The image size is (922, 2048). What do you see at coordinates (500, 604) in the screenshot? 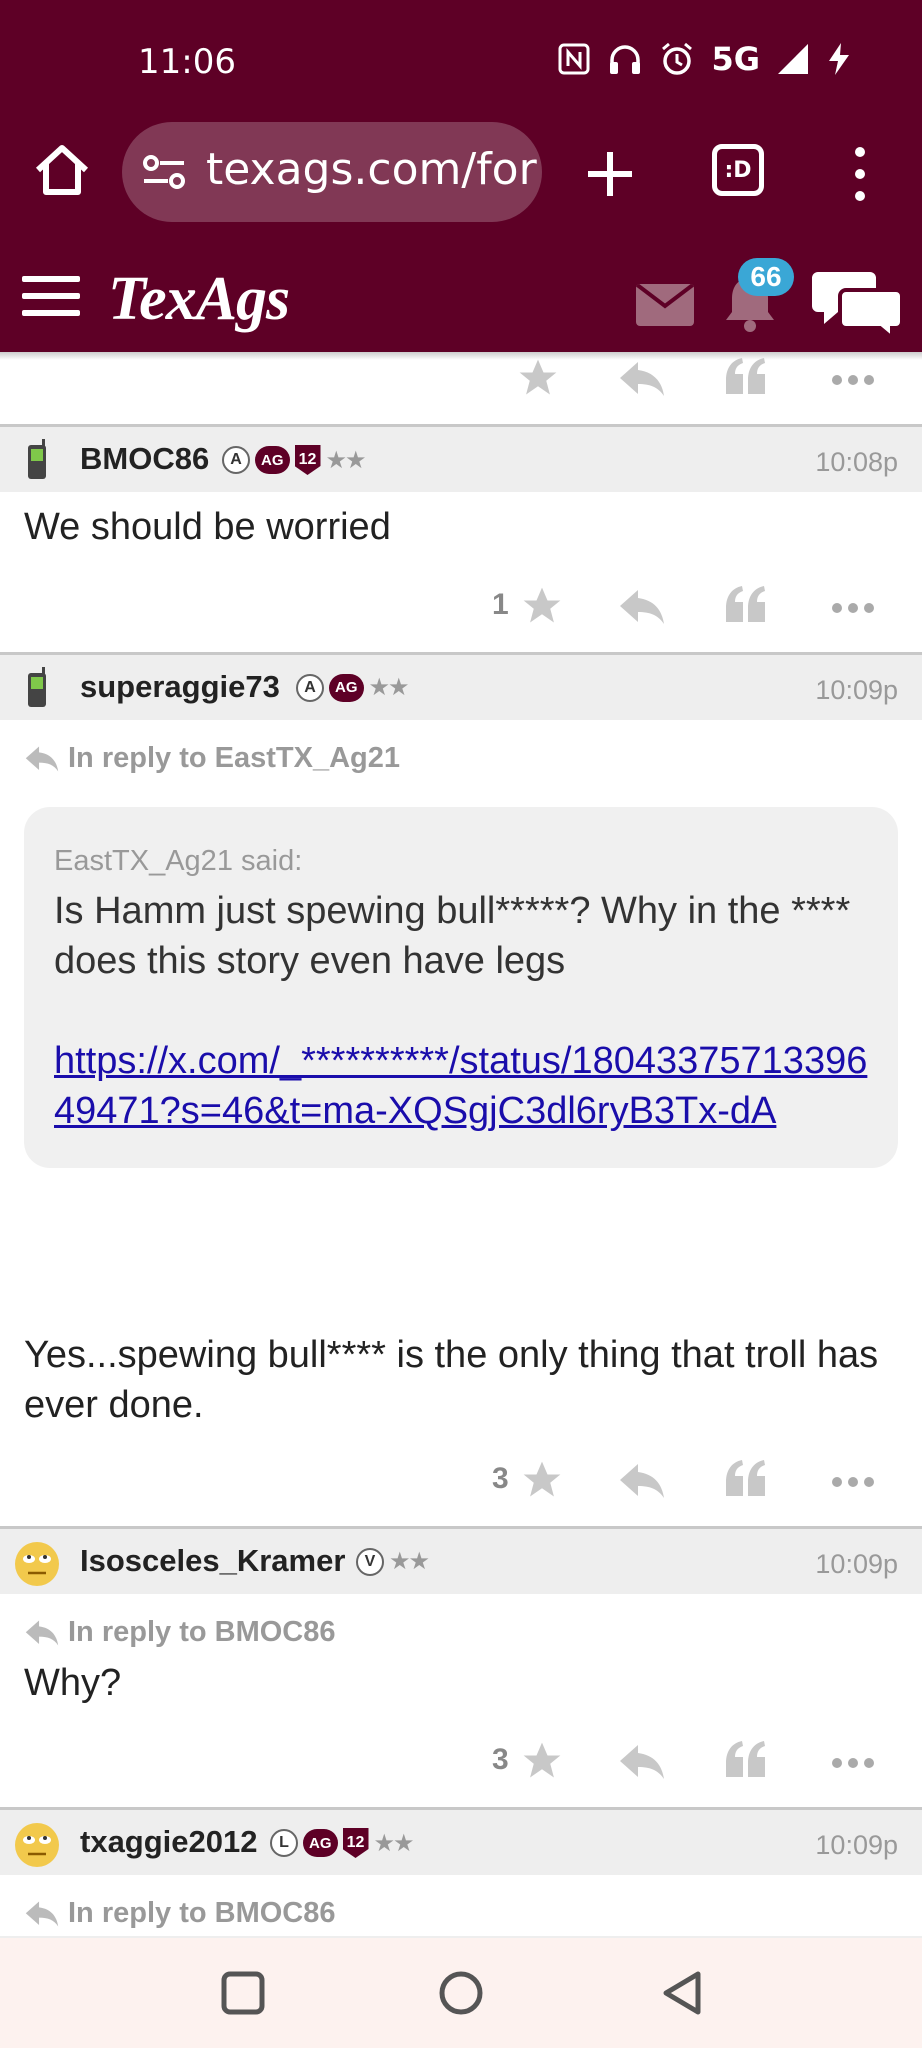
I see `like-count: 1` at bounding box center [500, 604].